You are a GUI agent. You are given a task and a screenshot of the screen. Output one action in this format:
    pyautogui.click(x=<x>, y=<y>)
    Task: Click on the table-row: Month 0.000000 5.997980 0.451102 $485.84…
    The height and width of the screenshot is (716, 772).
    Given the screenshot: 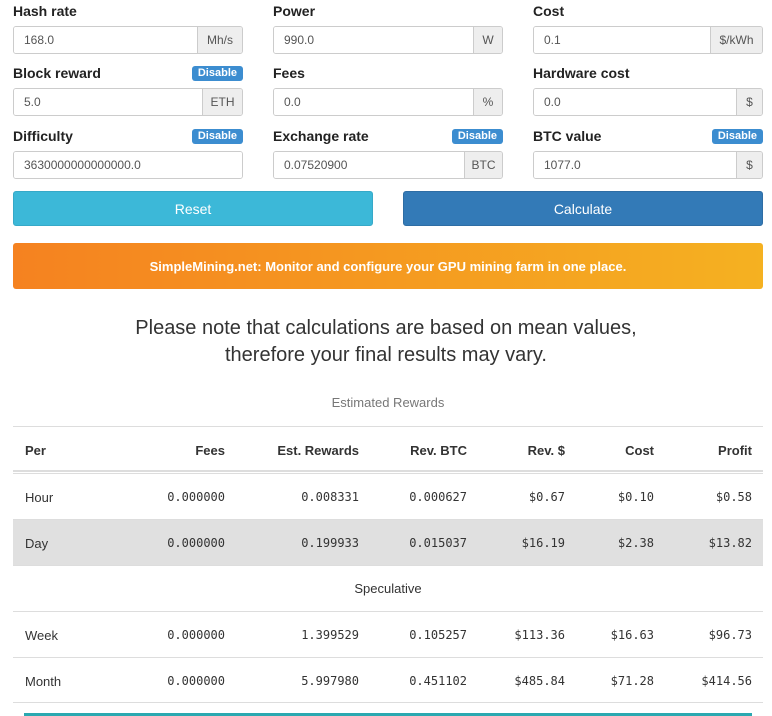 What is the action you would take?
    pyautogui.click(x=388, y=680)
    